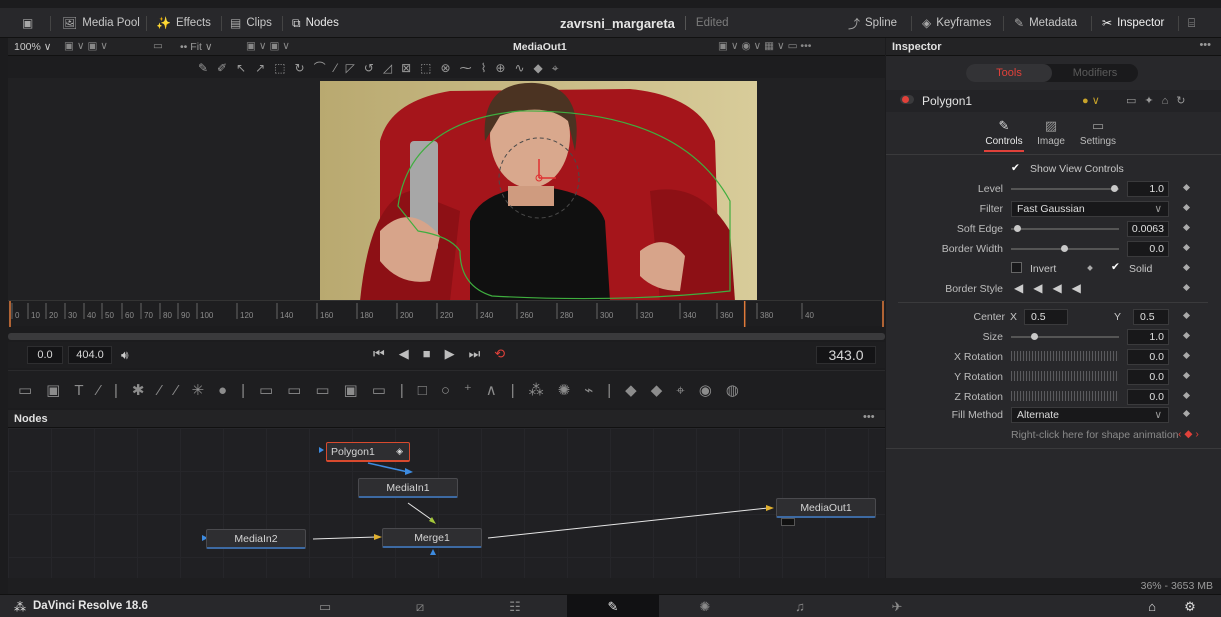  Describe the element at coordinates (907, 99) in the screenshot. I see `tool-enable-toggle` at that location.